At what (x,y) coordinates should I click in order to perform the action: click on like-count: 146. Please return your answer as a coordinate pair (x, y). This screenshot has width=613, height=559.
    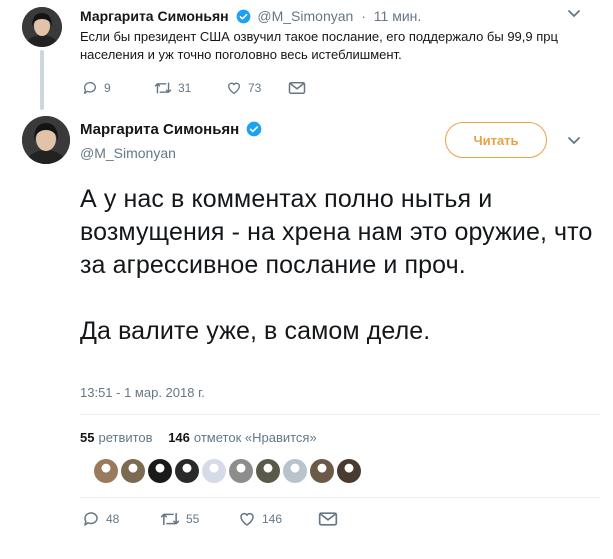
    Looking at the image, I should click on (272, 519).